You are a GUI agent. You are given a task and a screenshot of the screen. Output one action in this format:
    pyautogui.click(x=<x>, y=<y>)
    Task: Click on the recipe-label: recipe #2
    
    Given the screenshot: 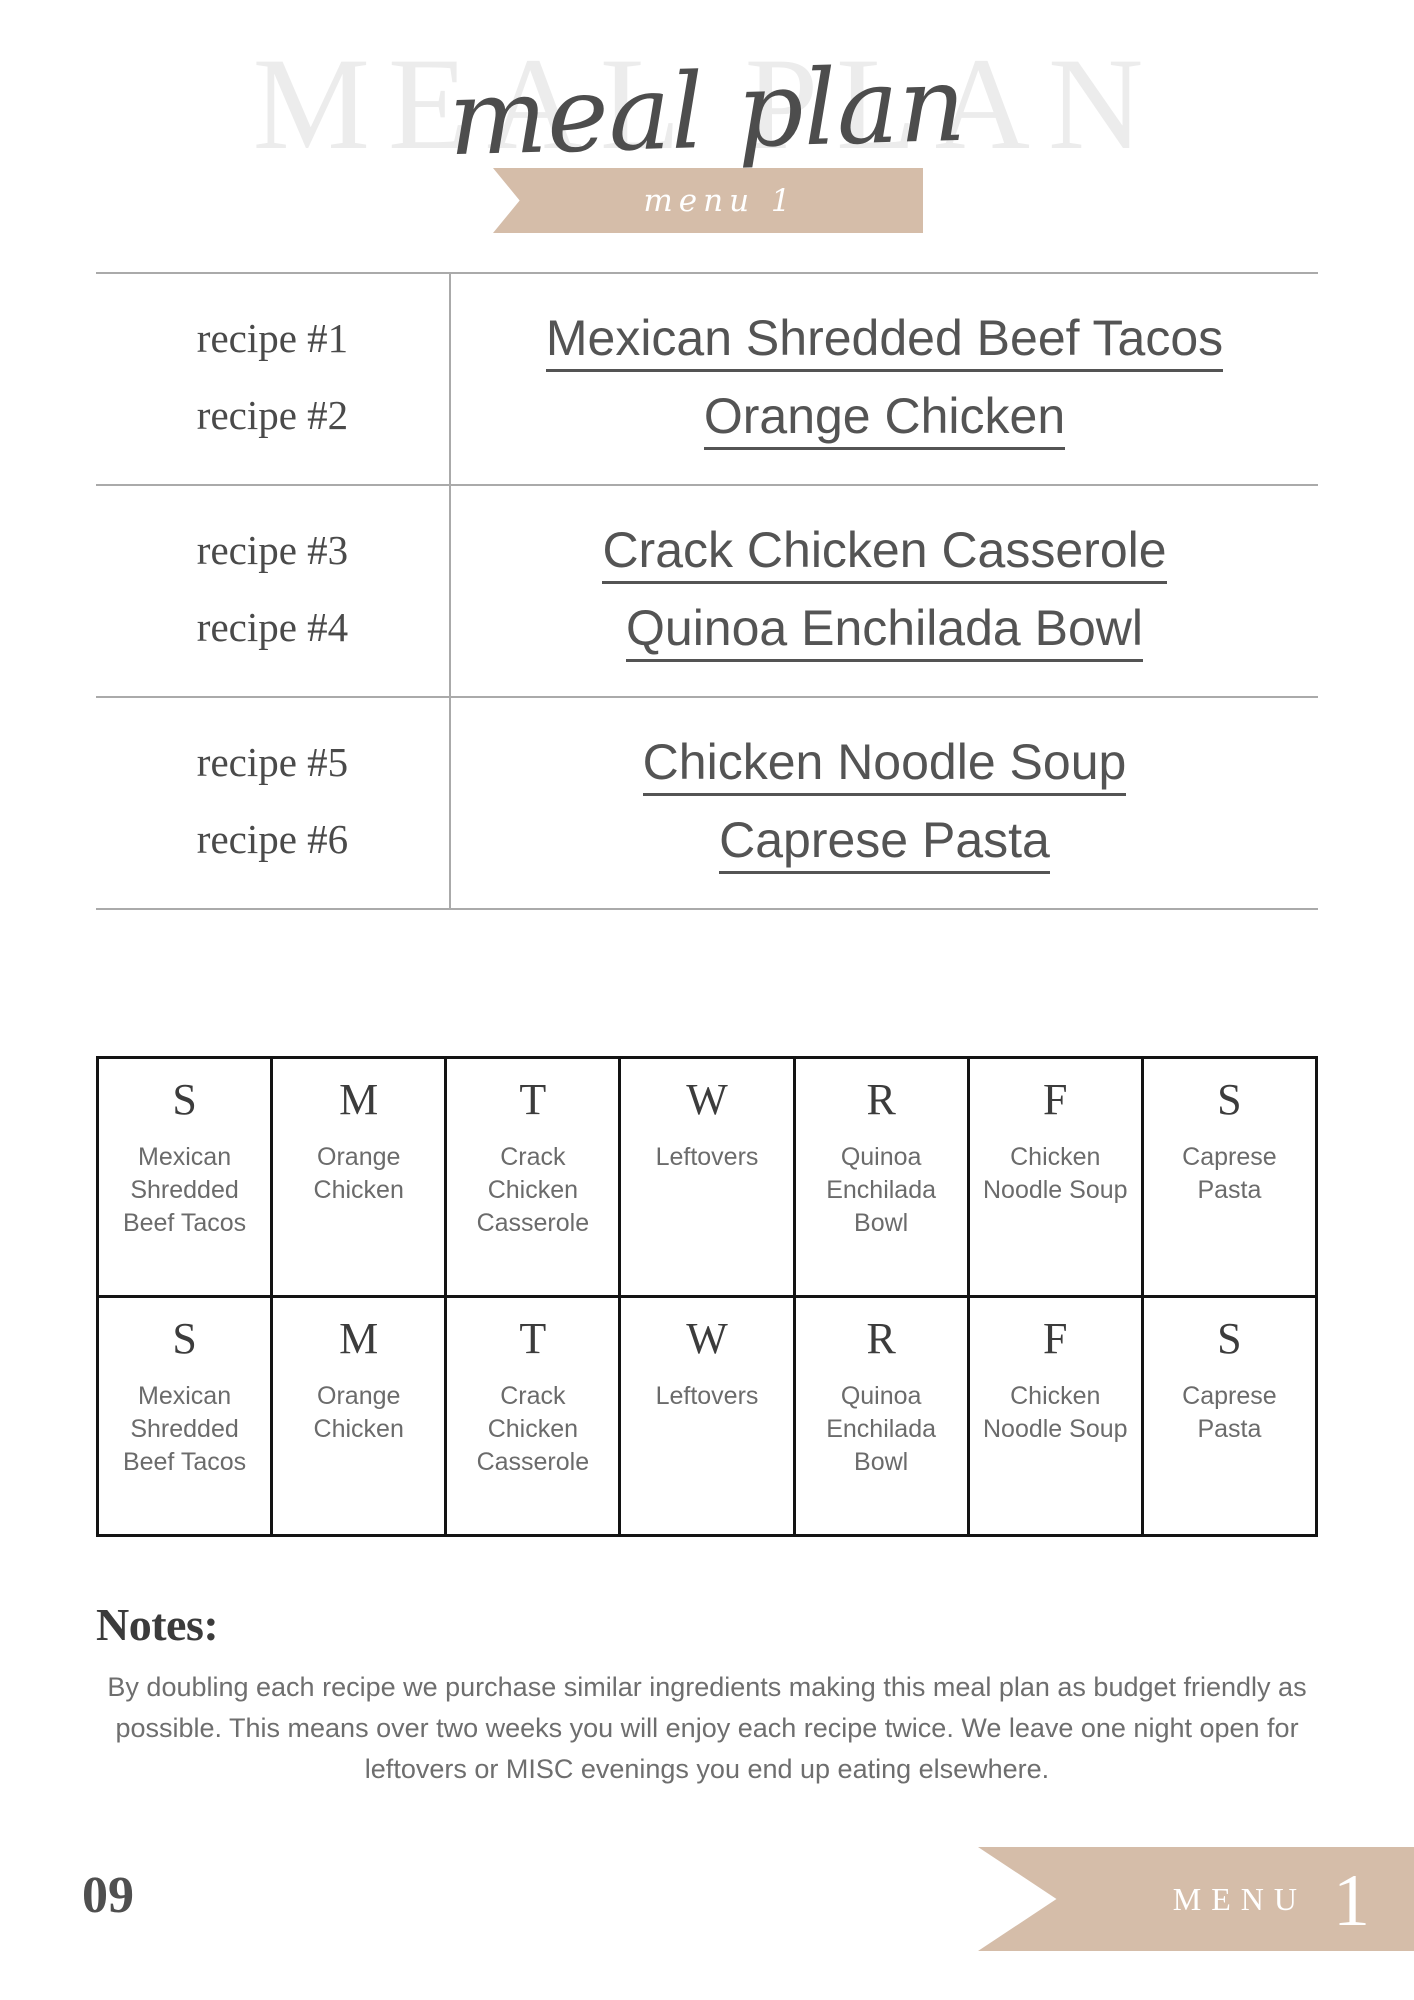 What is the action you would take?
    pyautogui.click(x=272, y=415)
    